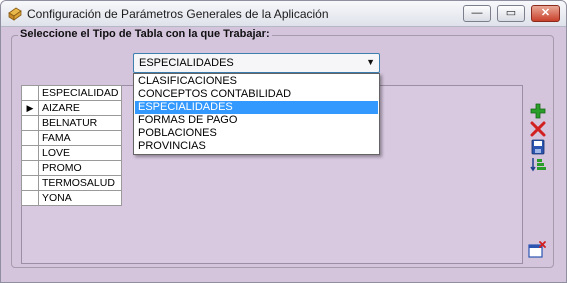 This screenshot has height=283, width=567. What do you see at coordinates (537, 250) in the screenshot?
I see `close-window-icon` at bounding box center [537, 250].